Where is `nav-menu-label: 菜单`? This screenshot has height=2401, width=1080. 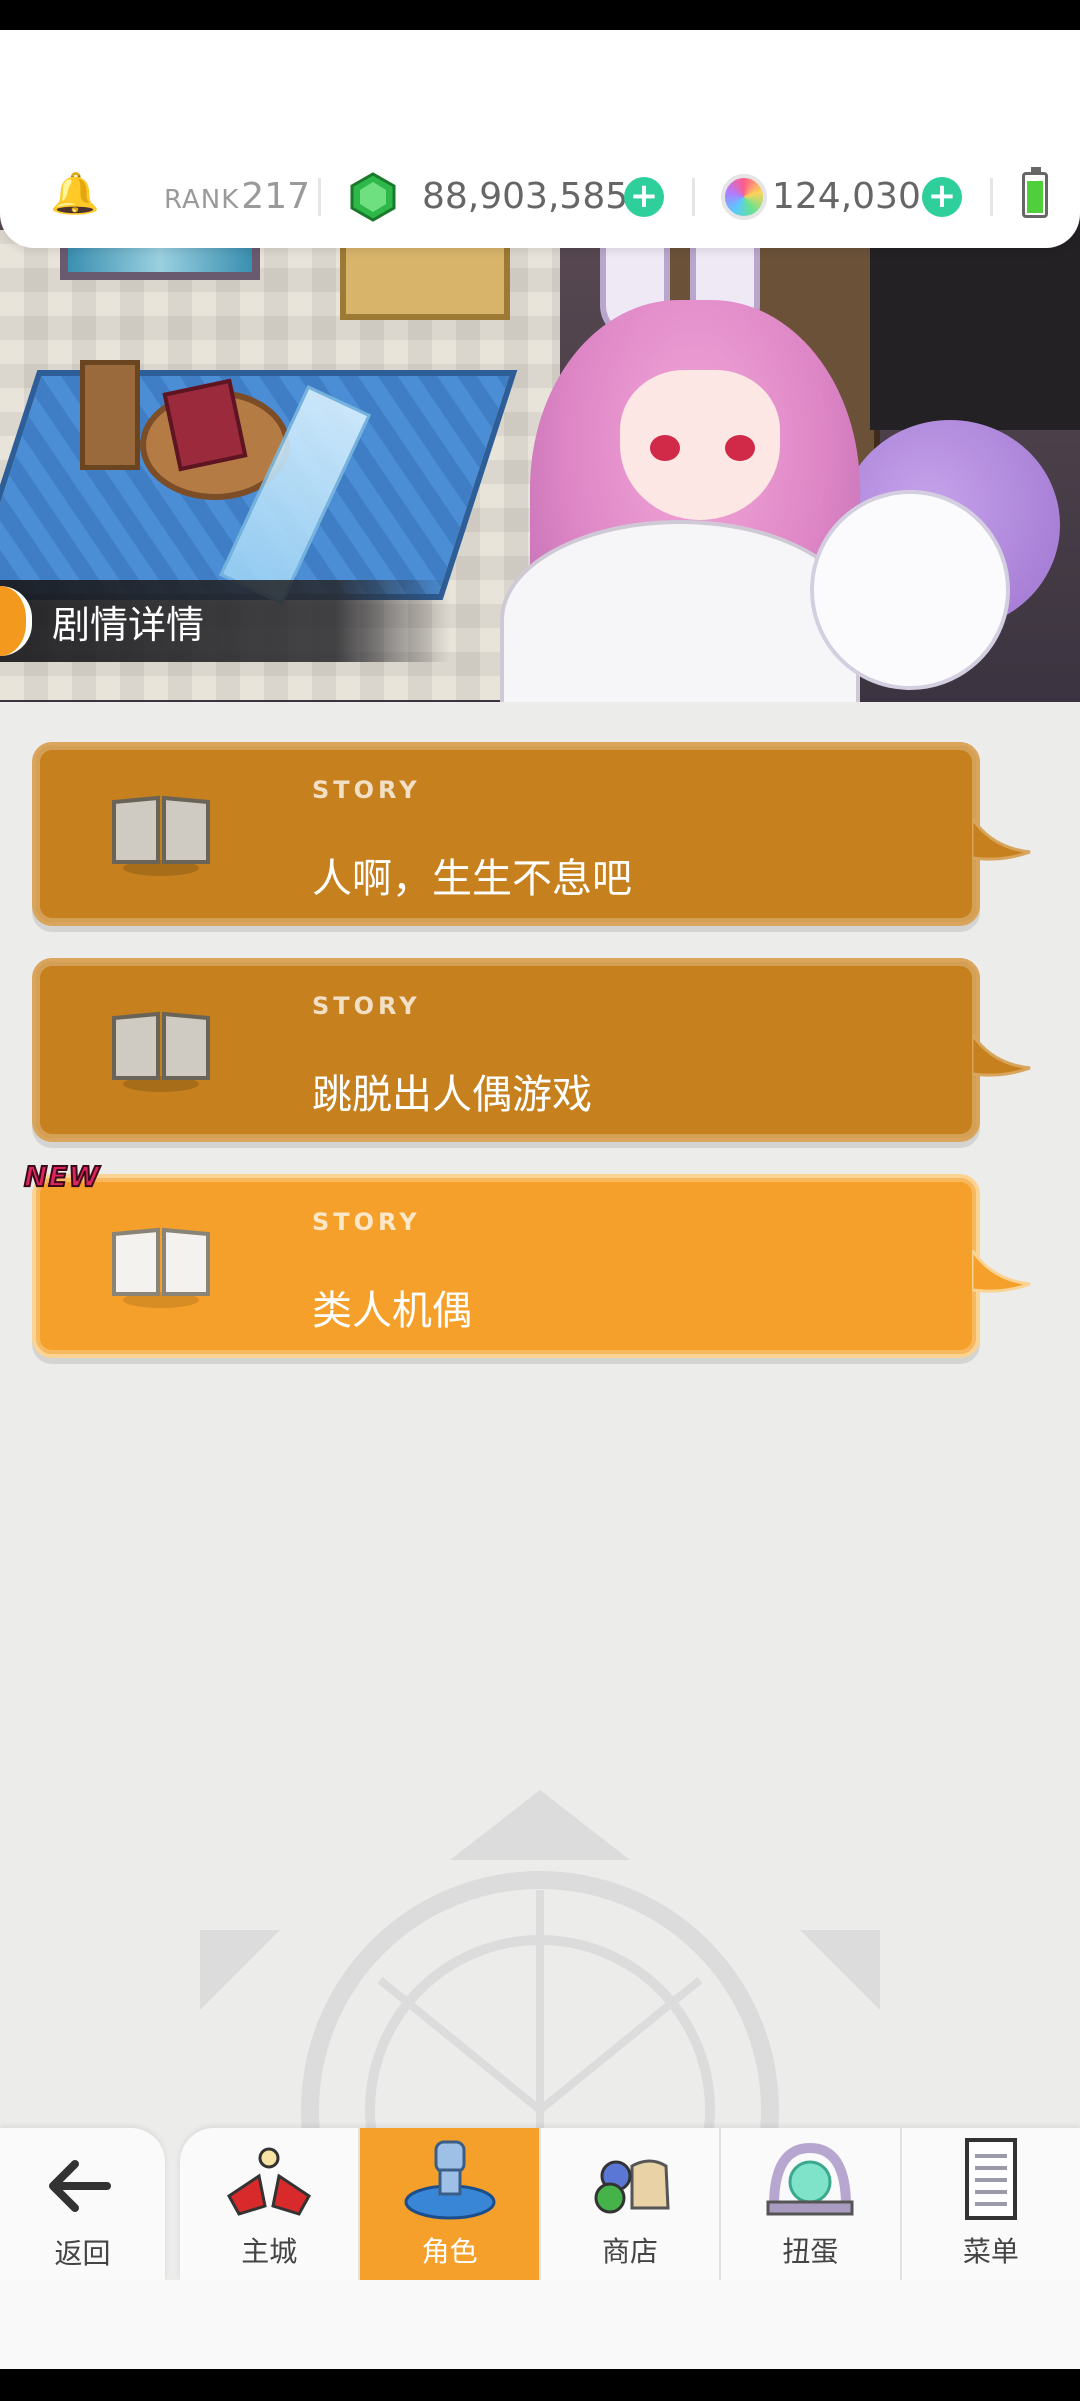 nav-menu-label: 菜单 is located at coordinates (990, 2251).